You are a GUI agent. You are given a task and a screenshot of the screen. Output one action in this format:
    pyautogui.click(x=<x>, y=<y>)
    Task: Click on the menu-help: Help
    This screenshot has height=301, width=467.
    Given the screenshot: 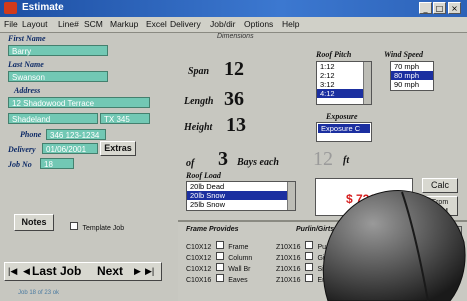 What is the action you would take?
    pyautogui.click(x=290, y=24)
    